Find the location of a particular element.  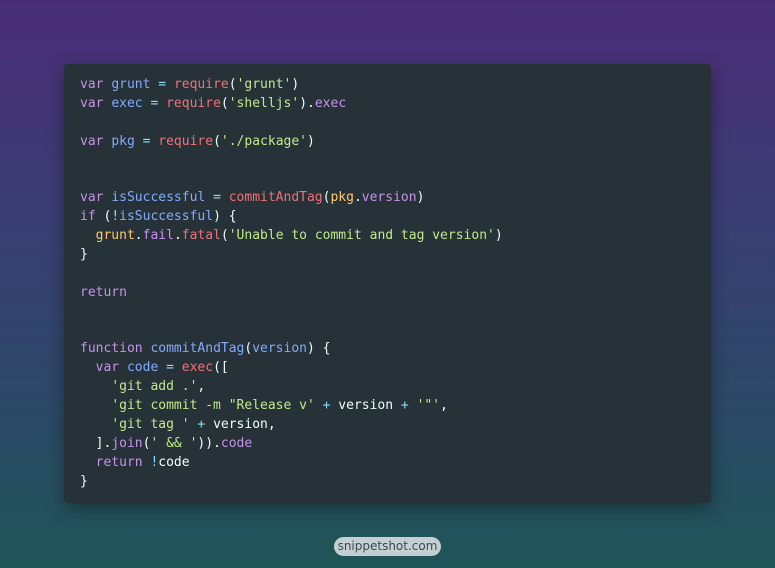

code-token: fail is located at coordinates (158, 236).